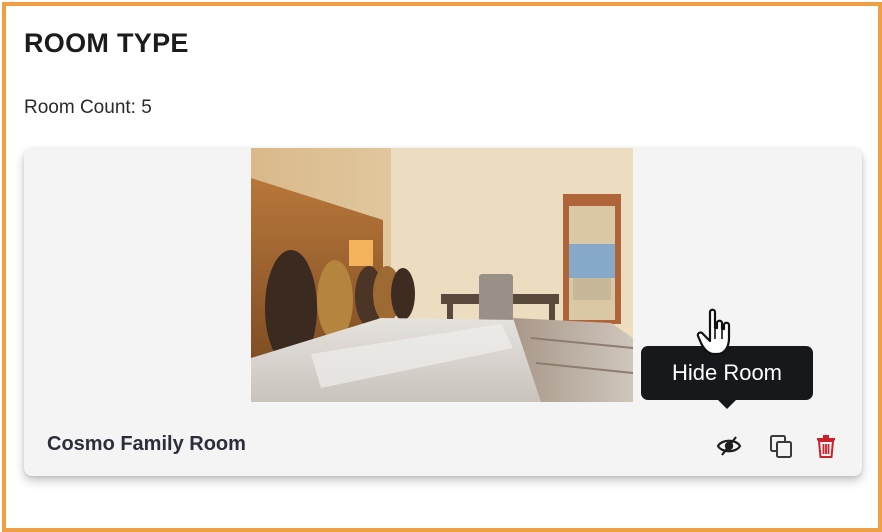 Image resolution: width=882 pixels, height=532 pixels. I want to click on hide-room-button, so click(729, 446).